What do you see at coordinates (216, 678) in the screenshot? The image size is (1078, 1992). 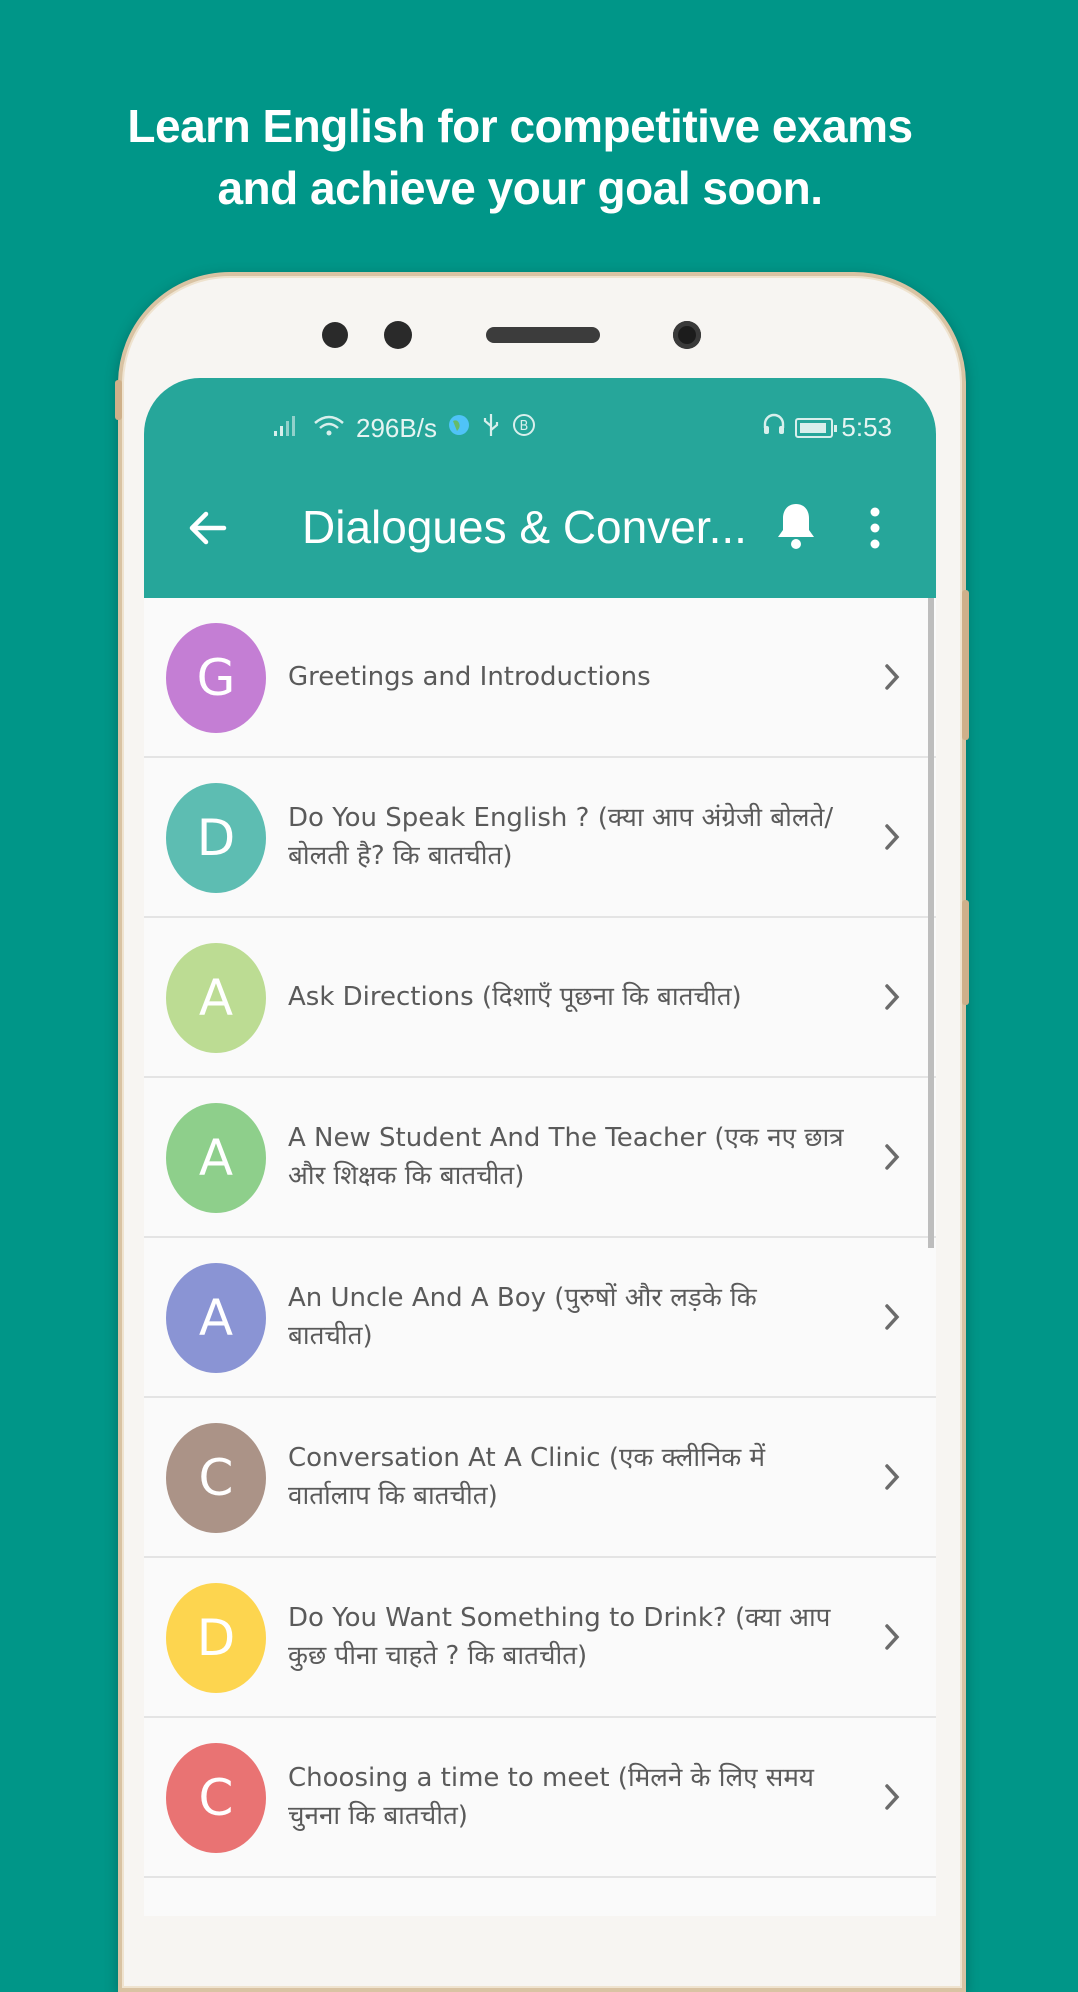 I see `letter-avatar: G` at bounding box center [216, 678].